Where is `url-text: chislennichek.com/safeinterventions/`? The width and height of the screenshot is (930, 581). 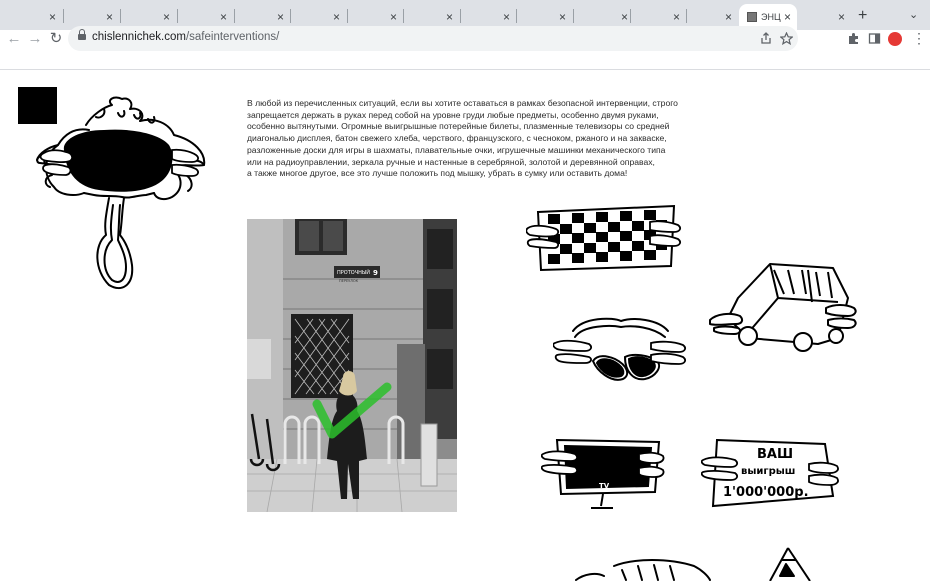 url-text: chislennichek.com/safeinterventions/ is located at coordinates (185, 37).